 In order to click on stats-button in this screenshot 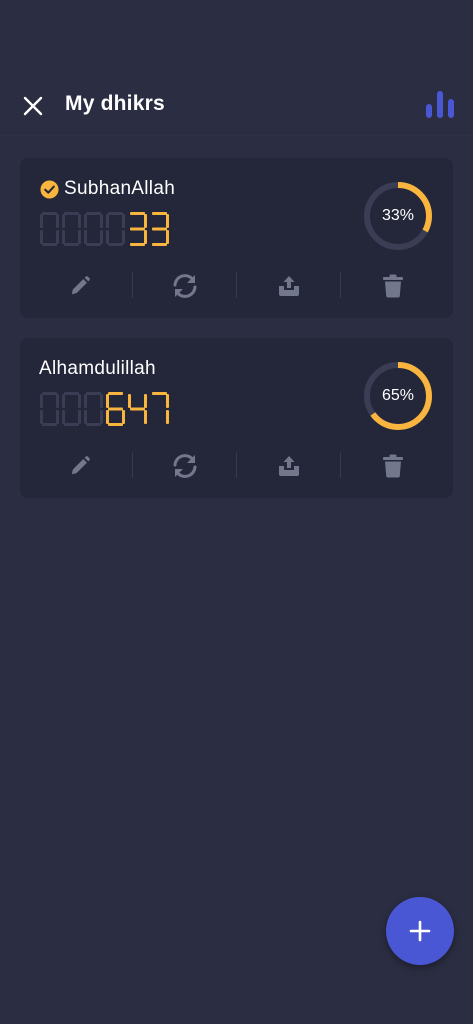, I will do `click(440, 105)`.